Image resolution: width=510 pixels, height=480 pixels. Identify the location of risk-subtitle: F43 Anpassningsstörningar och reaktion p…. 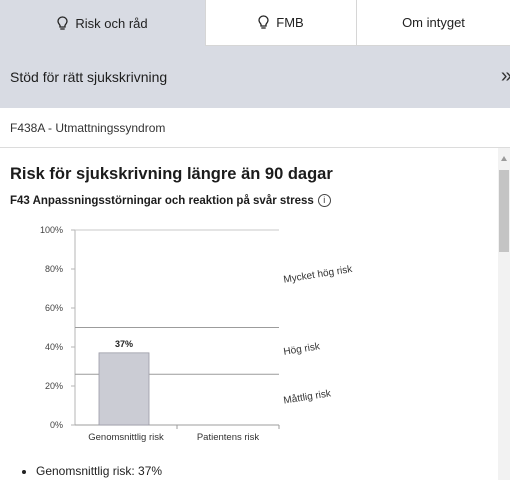
(170, 200).